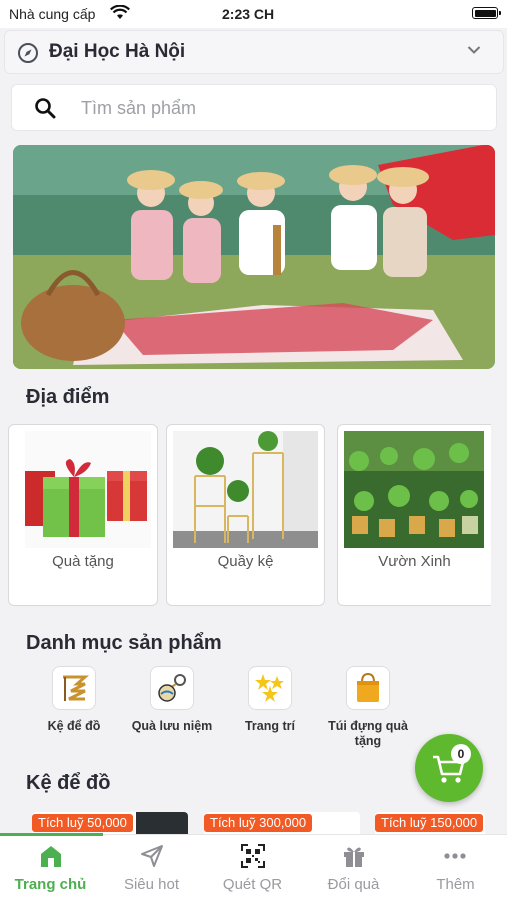  What do you see at coordinates (83, 561) in the screenshot?
I see `place-label: Quà tặng` at bounding box center [83, 561].